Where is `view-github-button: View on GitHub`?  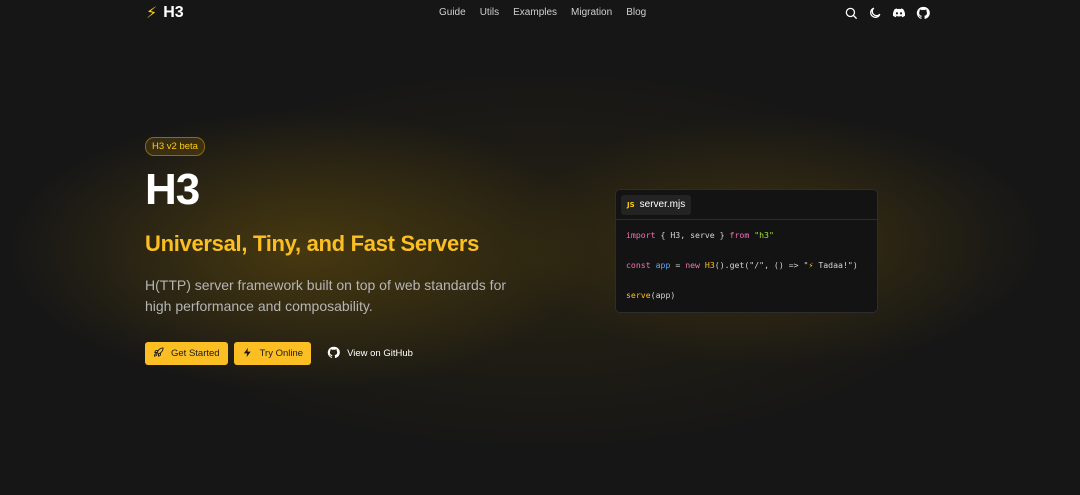 view-github-button: View on GitHub is located at coordinates (370, 353).